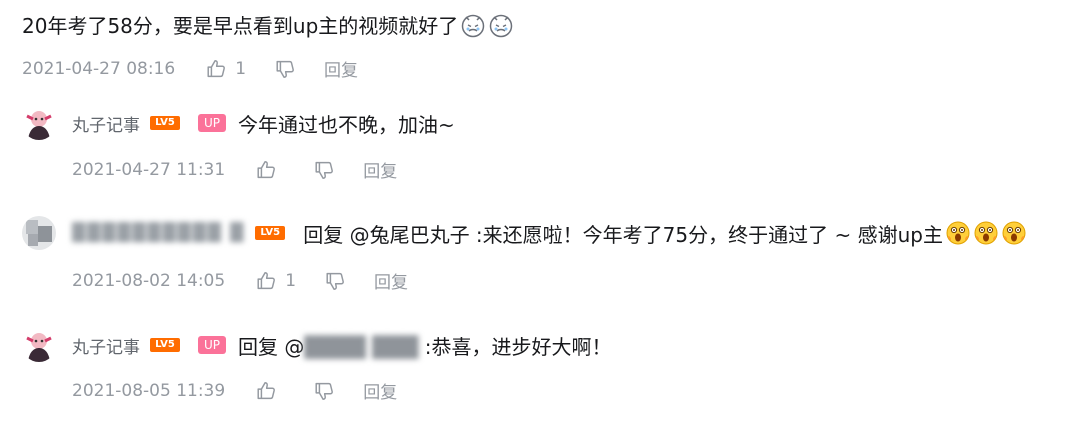  Describe the element at coordinates (149, 390) in the screenshot. I see `reply-time: 2021-08-05 11:39` at that location.